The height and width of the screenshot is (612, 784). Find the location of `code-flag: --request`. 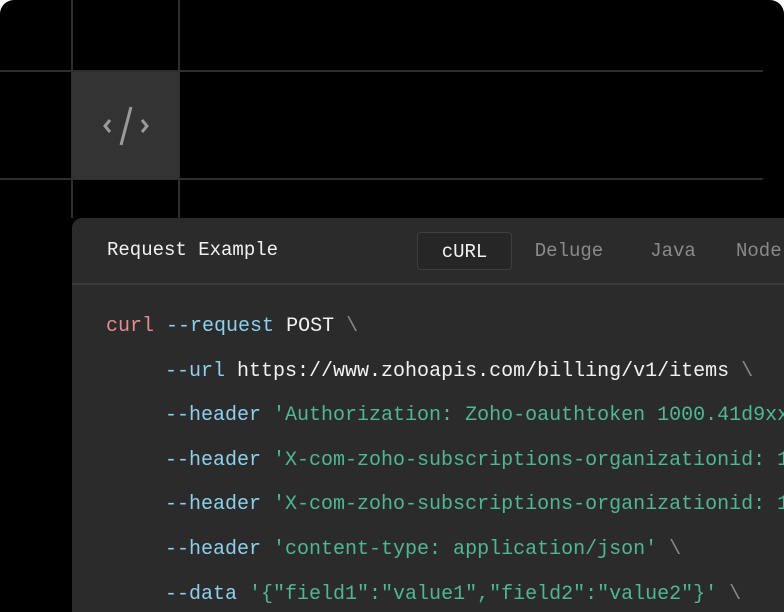

code-flag: --request is located at coordinates (220, 326).